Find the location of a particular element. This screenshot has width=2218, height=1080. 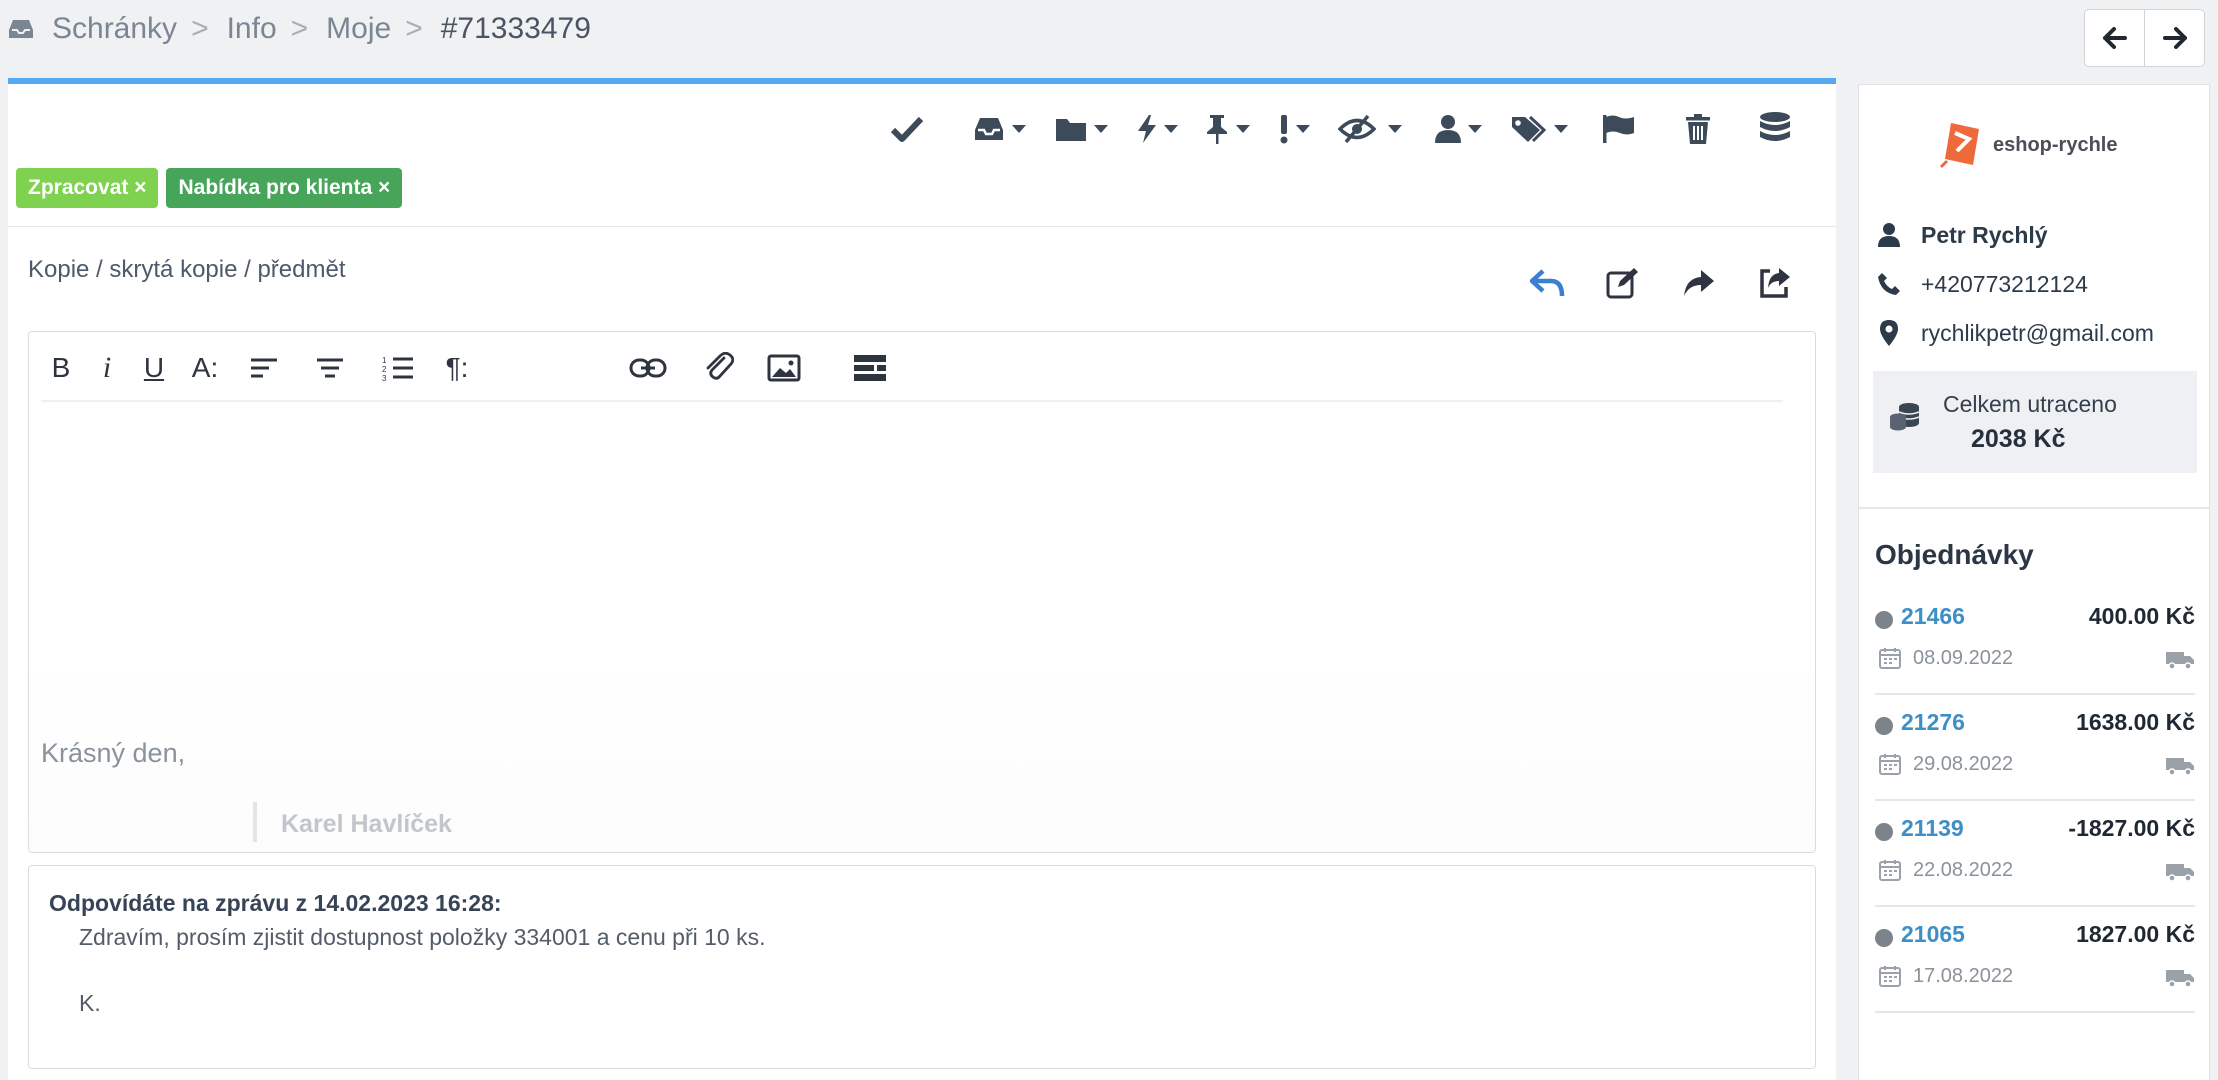

forward-button is located at coordinates (1699, 283).